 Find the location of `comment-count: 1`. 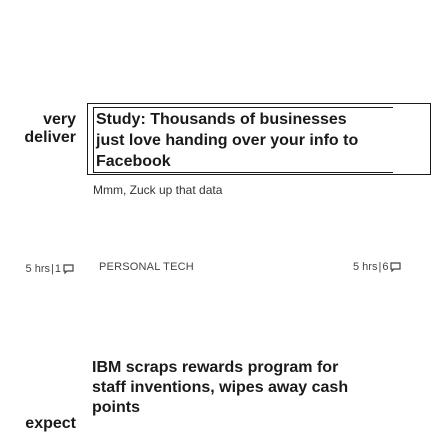

comment-count: 1 is located at coordinates (58, 269).